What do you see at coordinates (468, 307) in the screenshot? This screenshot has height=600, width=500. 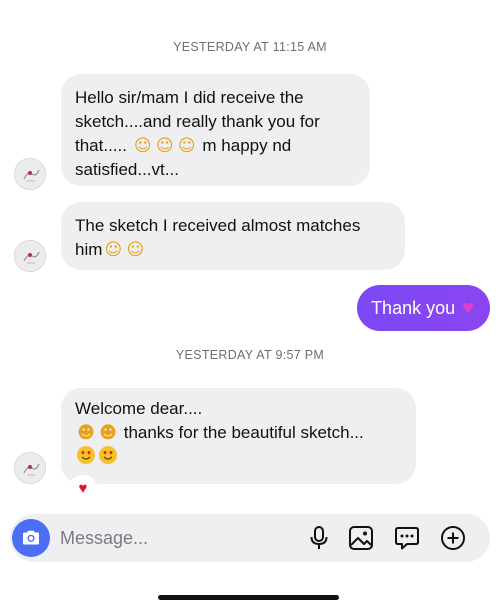 I see `purple-heart-icon: ♥` at bounding box center [468, 307].